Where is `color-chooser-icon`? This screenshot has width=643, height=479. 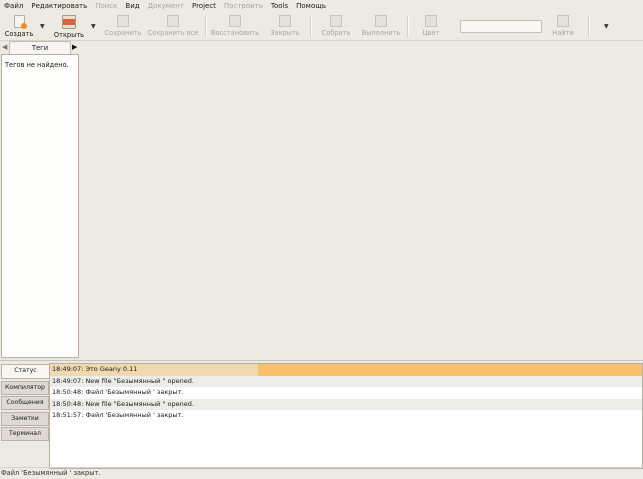
color-chooser-icon is located at coordinates (431, 21).